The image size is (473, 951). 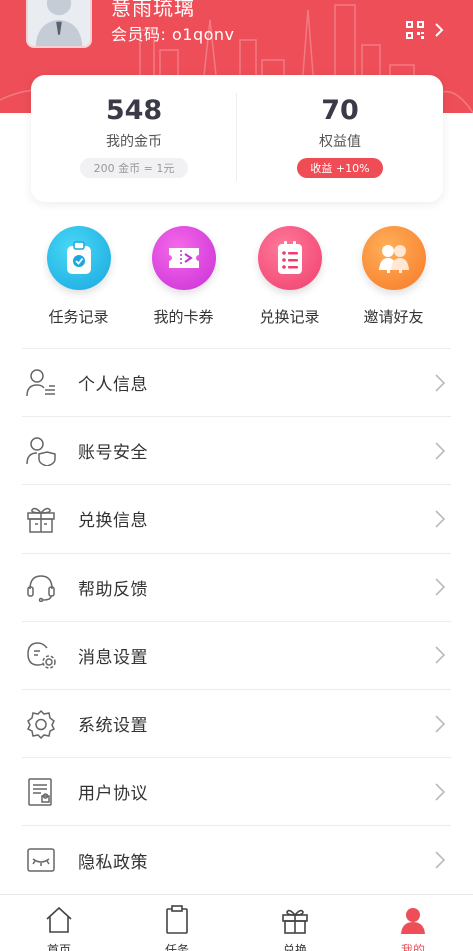 I want to click on nav-mine: 我的, so click(x=413, y=928).